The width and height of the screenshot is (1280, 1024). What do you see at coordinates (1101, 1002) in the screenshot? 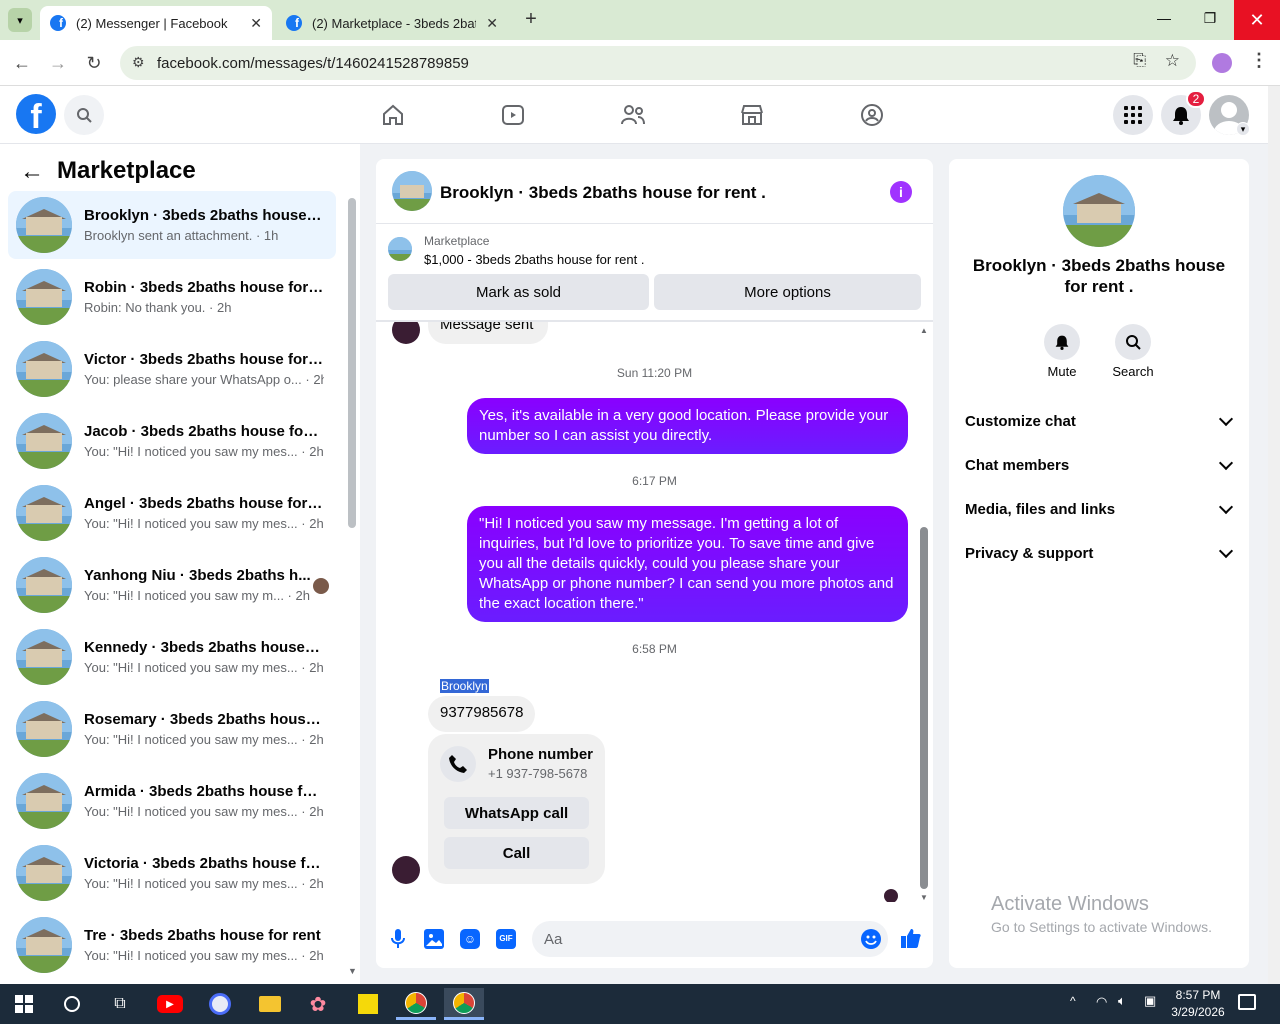
I see `wifi-icon: ◠` at bounding box center [1101, 1002].